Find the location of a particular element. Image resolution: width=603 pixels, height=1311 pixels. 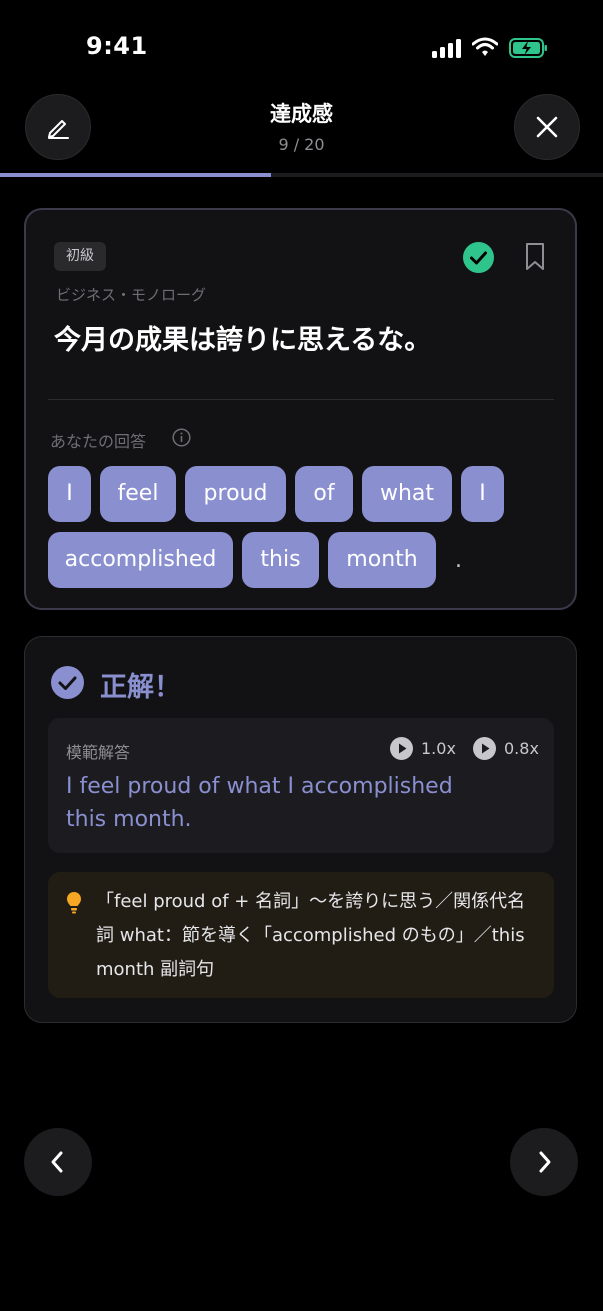

lightbulb-icon is located at coordinates (74, 903).